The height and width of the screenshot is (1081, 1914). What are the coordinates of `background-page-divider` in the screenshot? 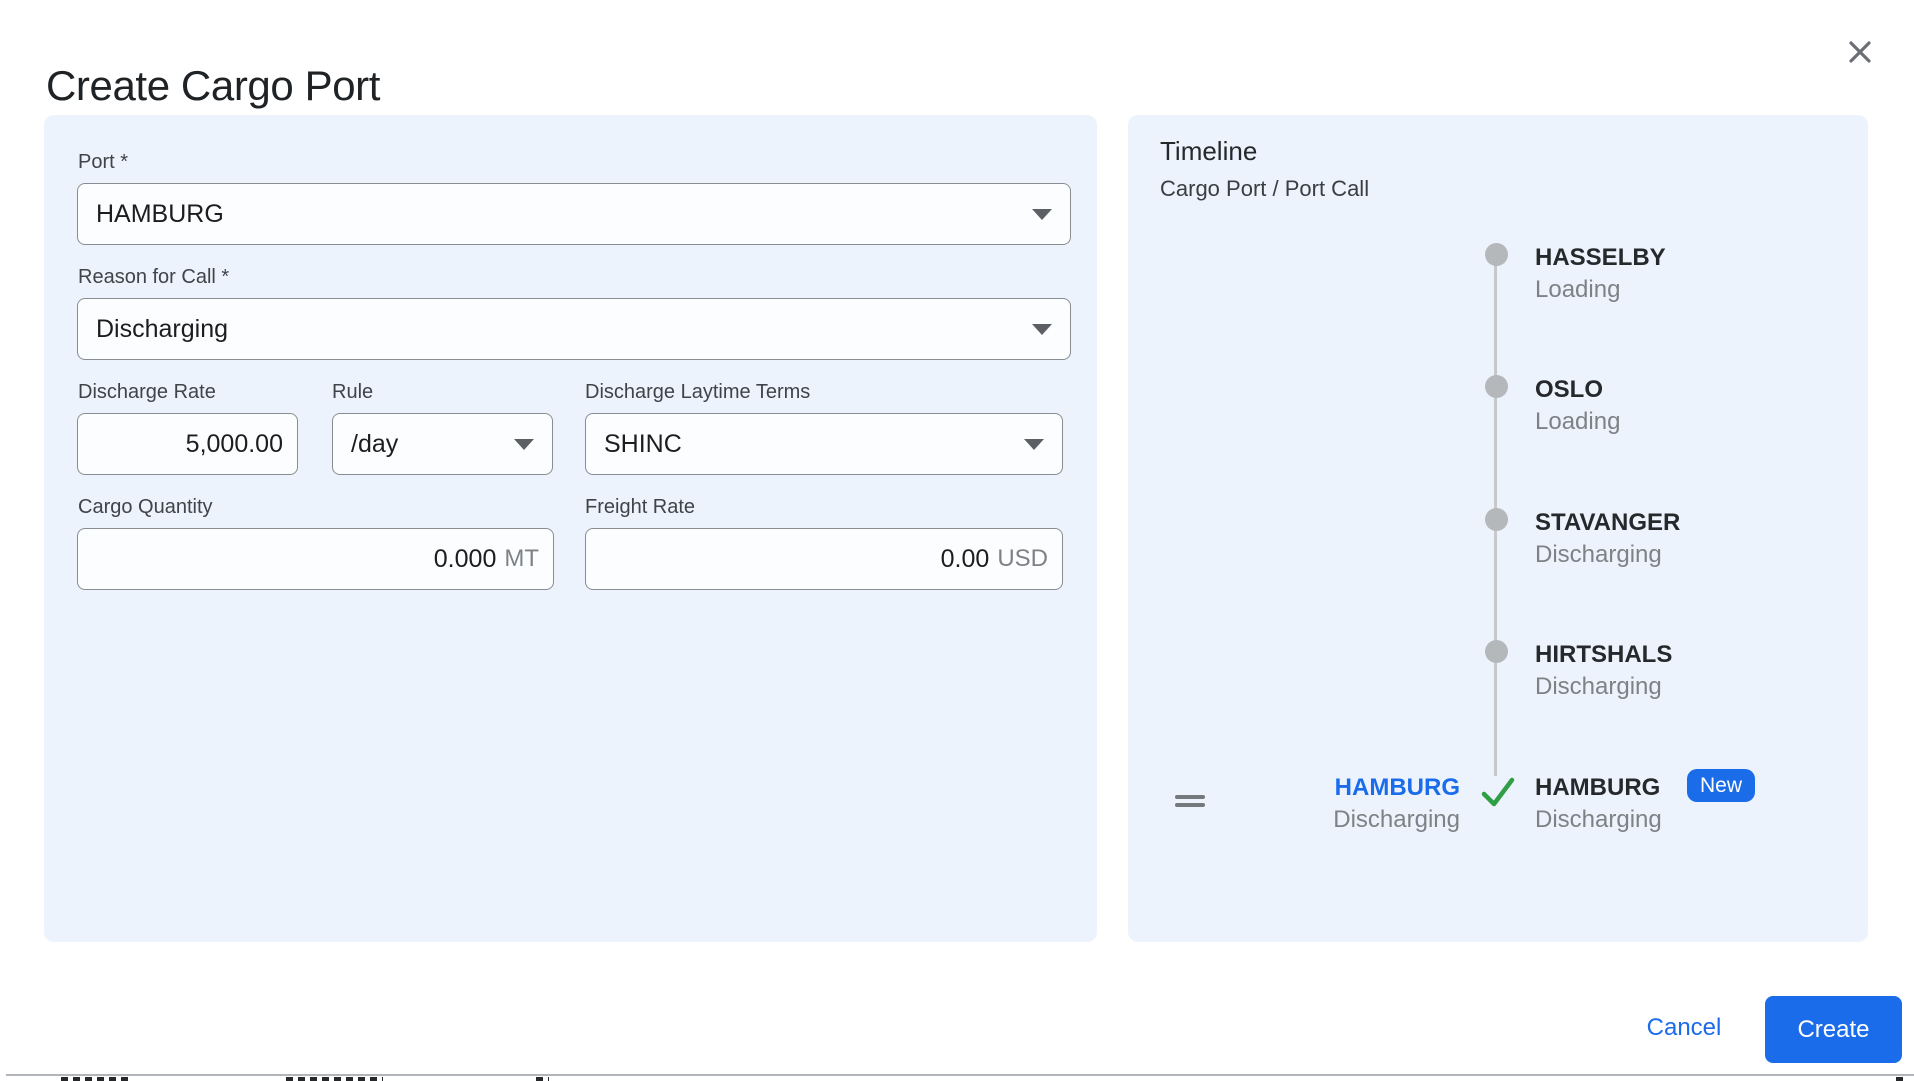 It's located at (960, 1075).